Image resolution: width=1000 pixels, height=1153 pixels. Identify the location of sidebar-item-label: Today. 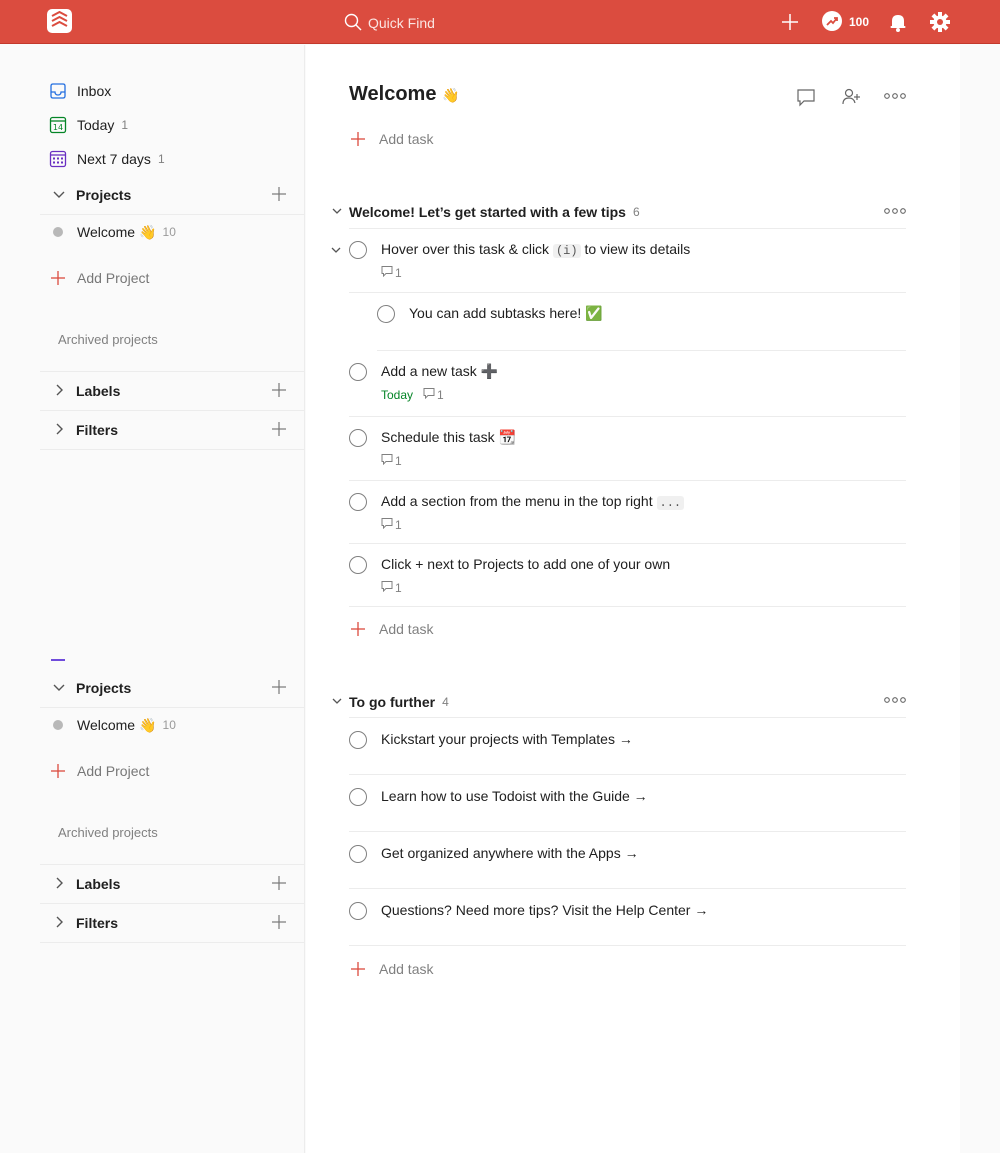
(96, 125).